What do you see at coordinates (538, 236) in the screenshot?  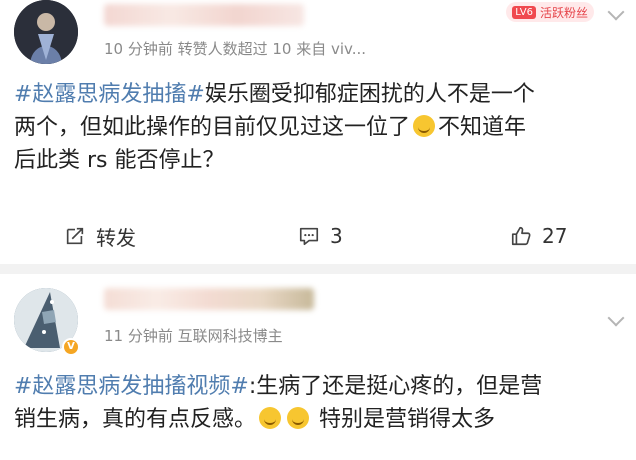 I see `like-button: 27` at bounding box center [538, 236].